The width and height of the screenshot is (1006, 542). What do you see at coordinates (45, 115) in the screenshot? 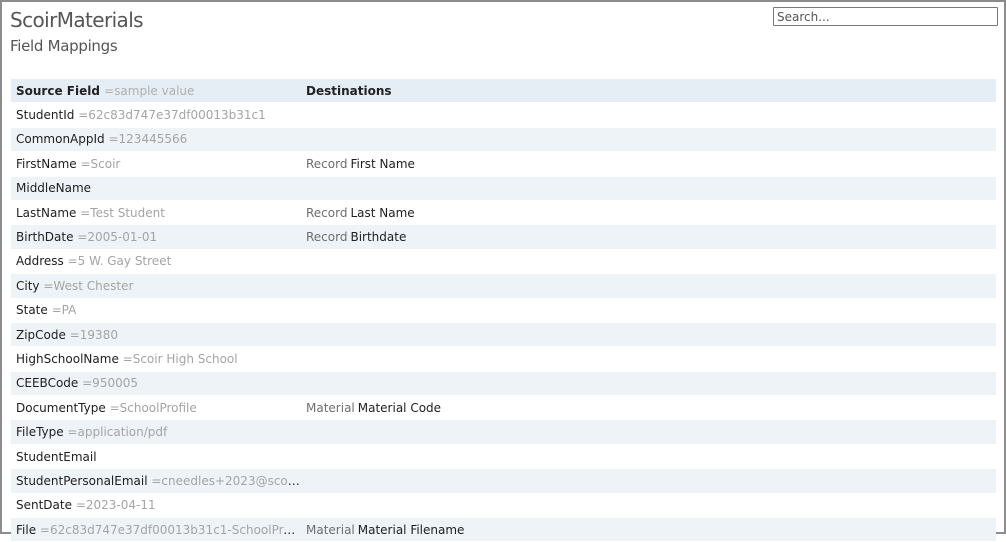
I see `source-field-name: StudentId` at bounding box center [45, 115].